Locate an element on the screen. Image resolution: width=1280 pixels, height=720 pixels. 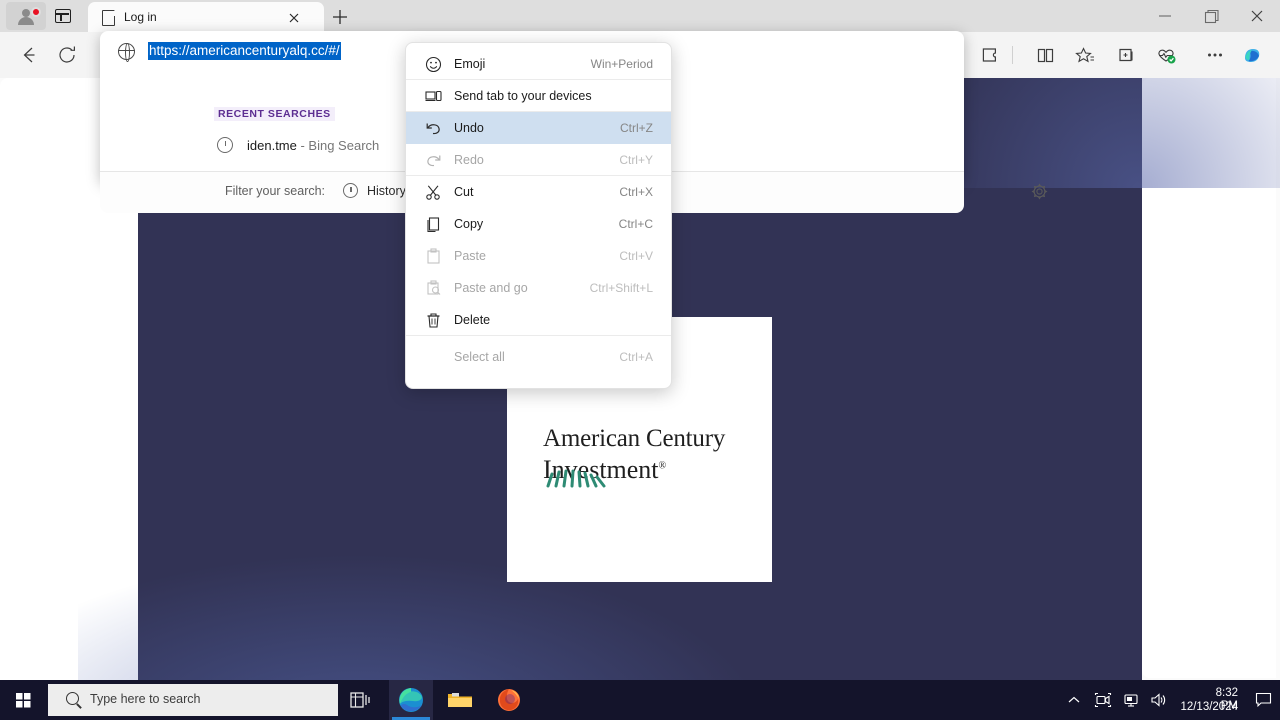
menu-item-label: Select all is located at coordinates (479, 357).